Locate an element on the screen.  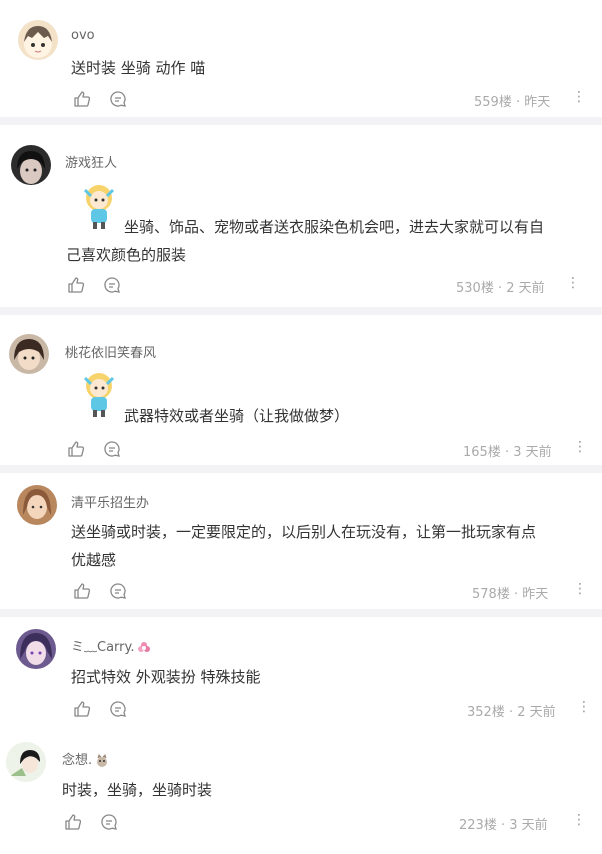
username: ミ﹏Carry. is located at coordinates (111, 645).